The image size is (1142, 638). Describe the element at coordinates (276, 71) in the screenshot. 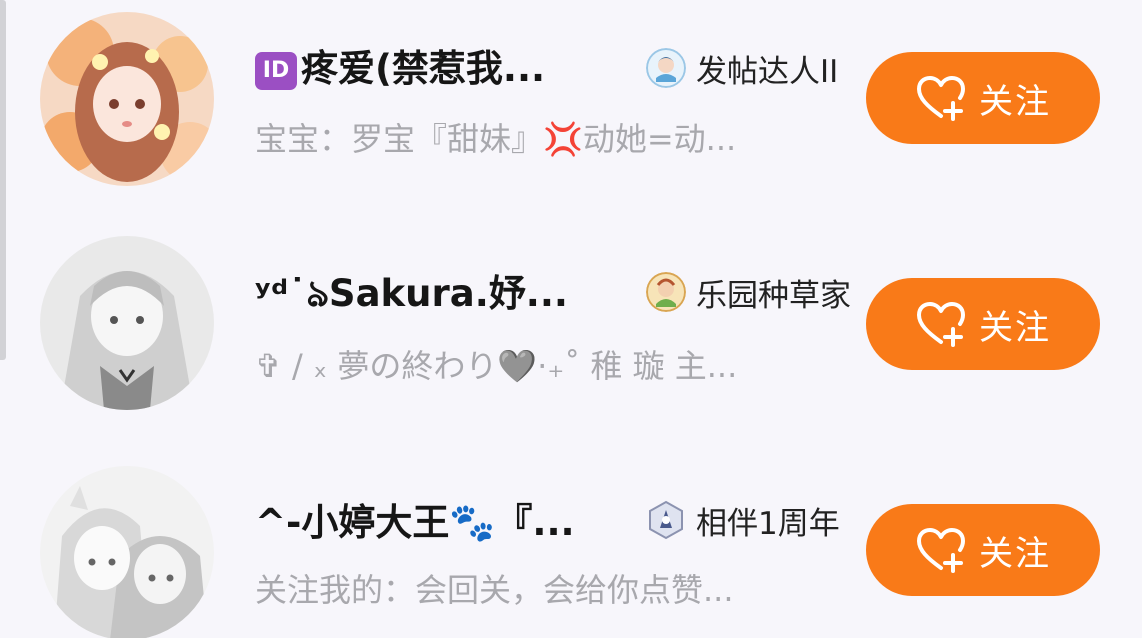

I see `id-badge: ID` at that location.